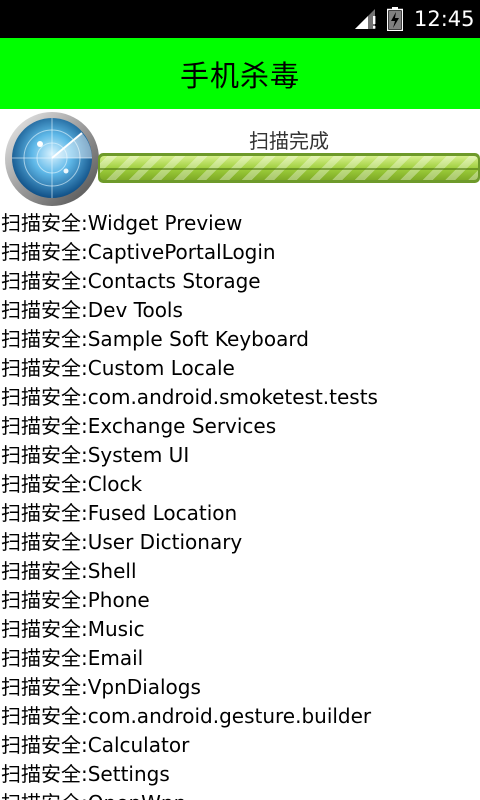  Describe the element at coordinates (131, 281) in the screenshot. I see `list-item: 扫描安全:Contacts Storage` at that location.